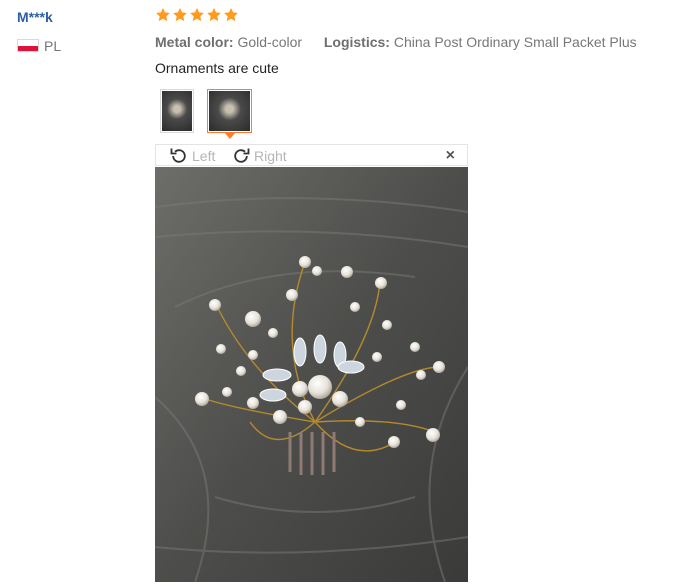 Image resolution: width=674 pixels, height=585 pixels. Describe the element at coordinates (178, 155) in the screenshot. I see `rotate-left-icon` at that location.